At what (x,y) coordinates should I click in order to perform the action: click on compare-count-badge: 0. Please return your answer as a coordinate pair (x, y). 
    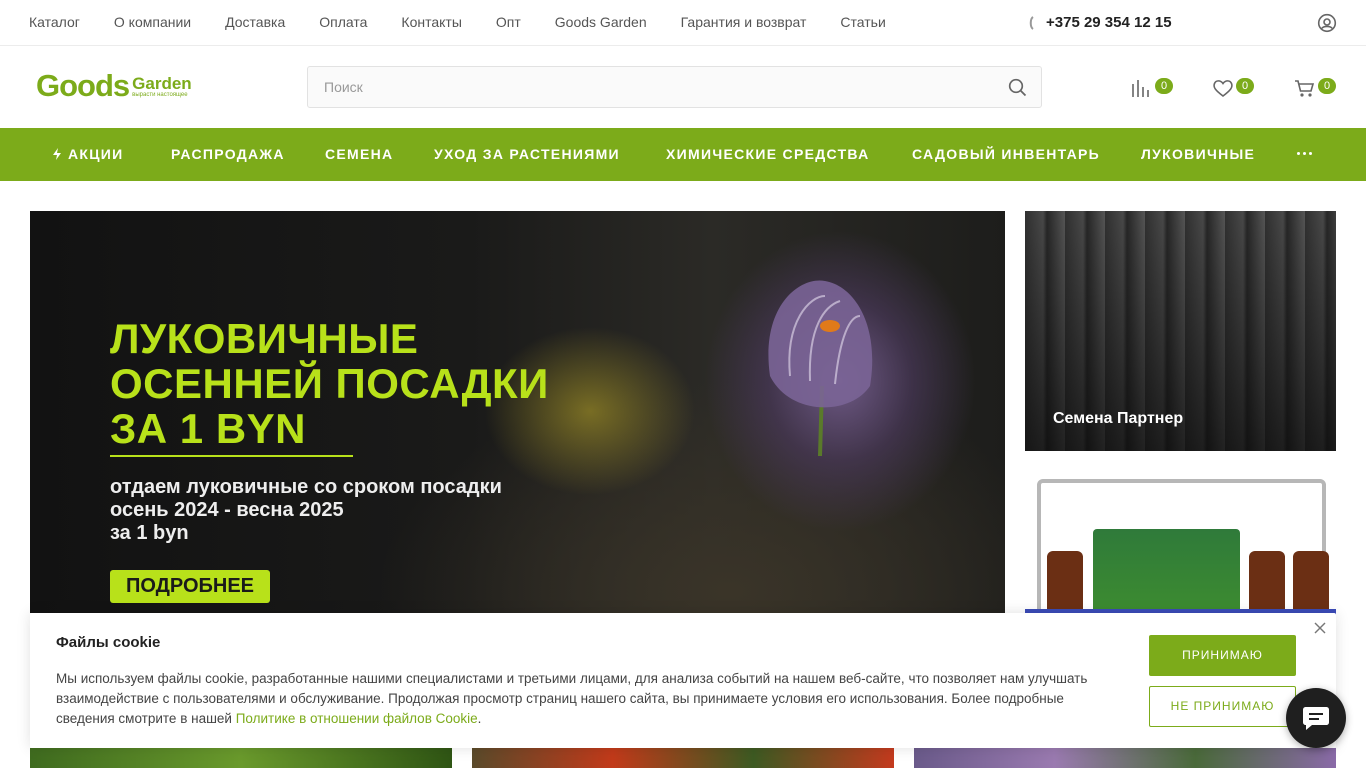
    Looking at the image, I should click on (1164, 86).